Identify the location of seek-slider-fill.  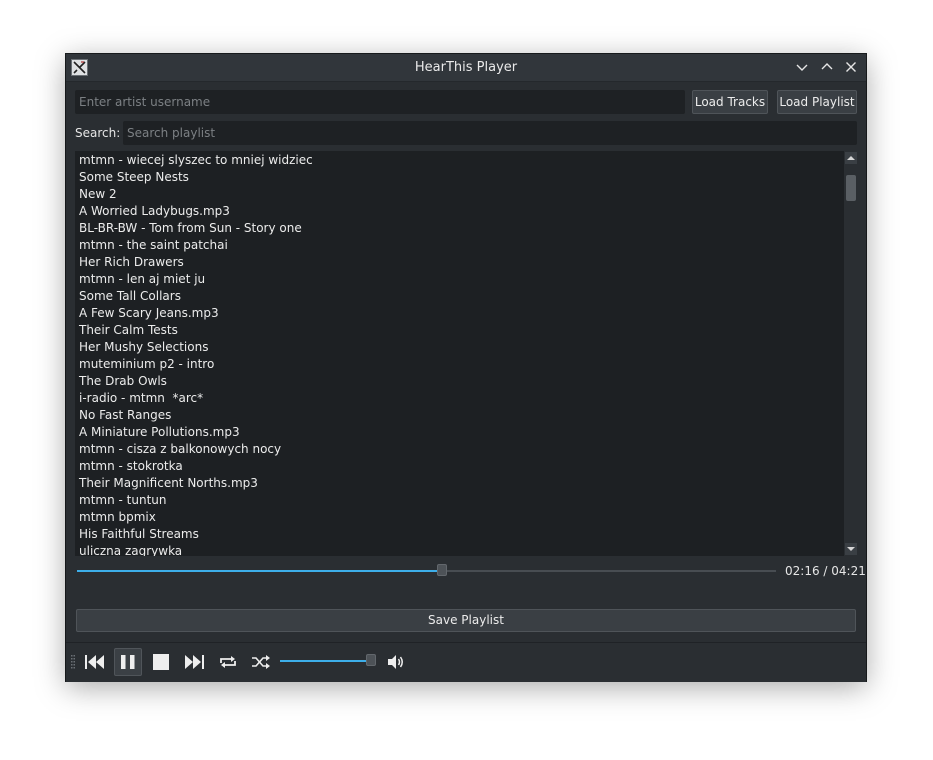
(259, 571).